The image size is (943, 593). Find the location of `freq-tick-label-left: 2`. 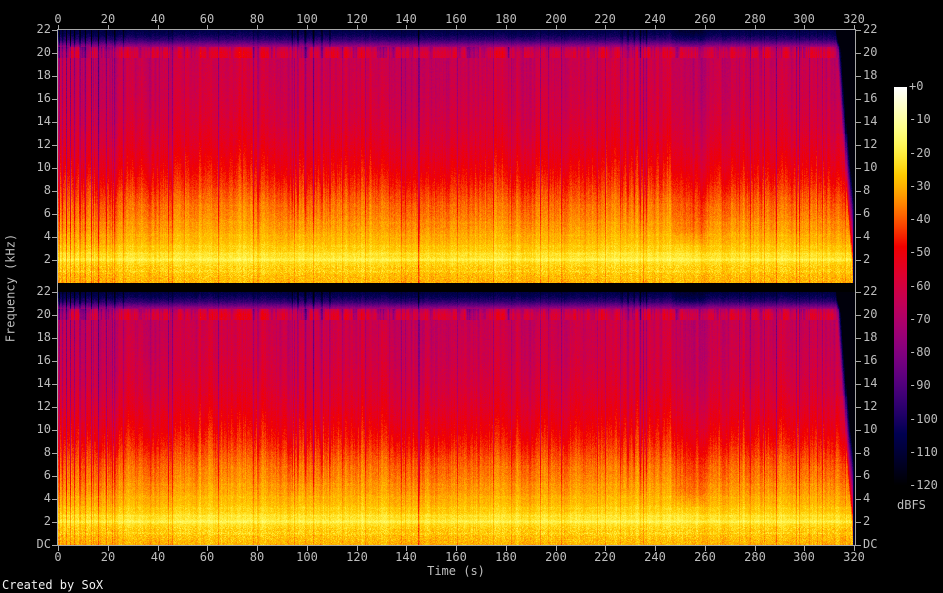

freq-tick-label-left: 2 is located at coordinates (47, 521).